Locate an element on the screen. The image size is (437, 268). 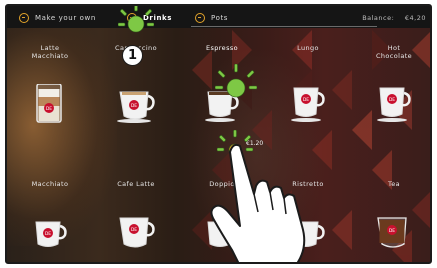
drink-label: Tea is located at coordinates (394, 184).